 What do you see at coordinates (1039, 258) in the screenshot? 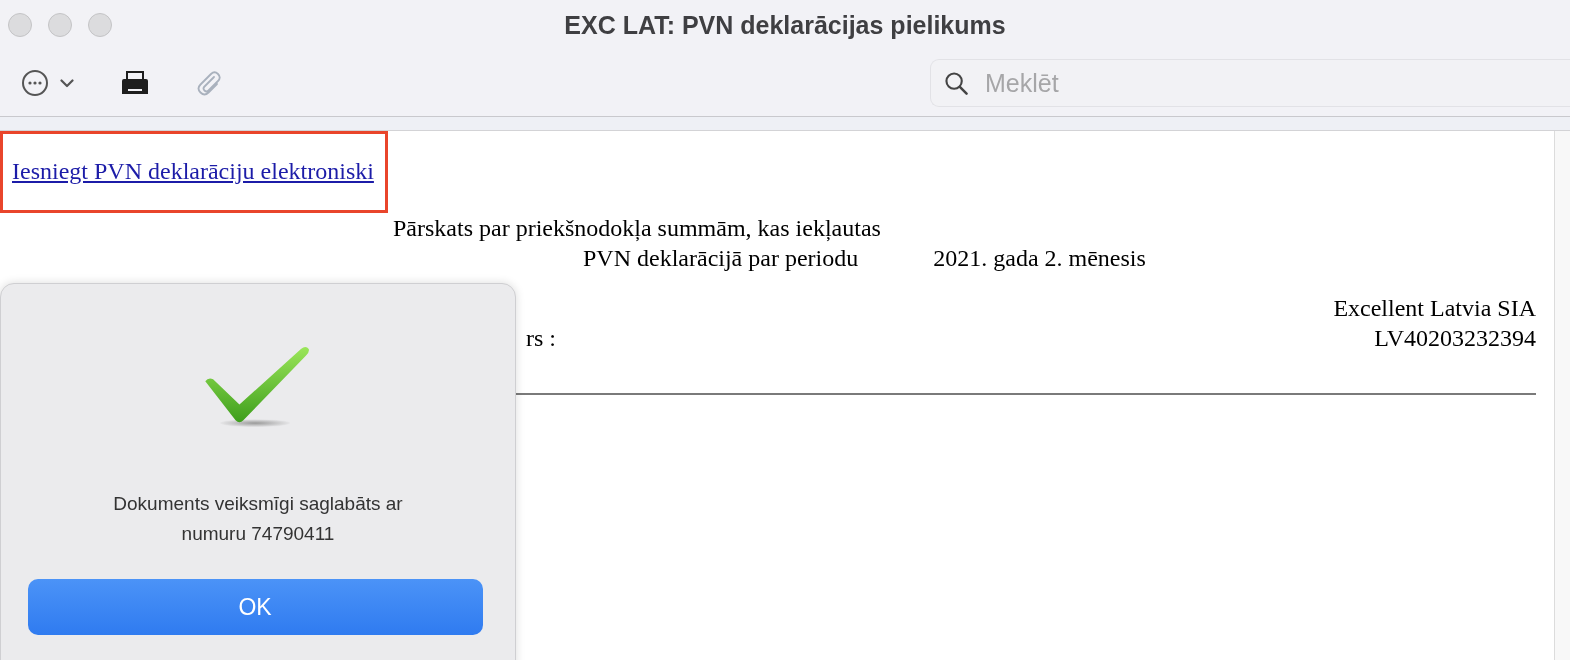
I see `period-text: 2021. gada 2. mēnesis` at bounding box center [1039, 258].